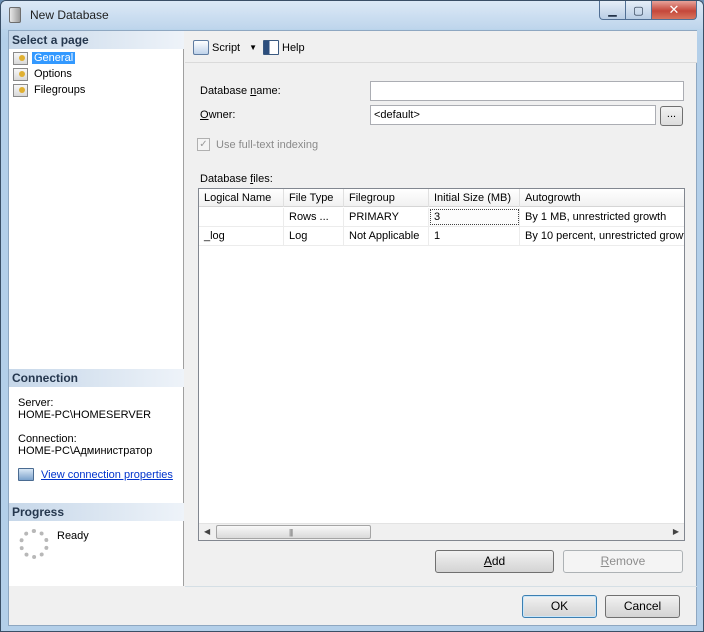  I want to click on owner-input: <default>, so click(513, 115).